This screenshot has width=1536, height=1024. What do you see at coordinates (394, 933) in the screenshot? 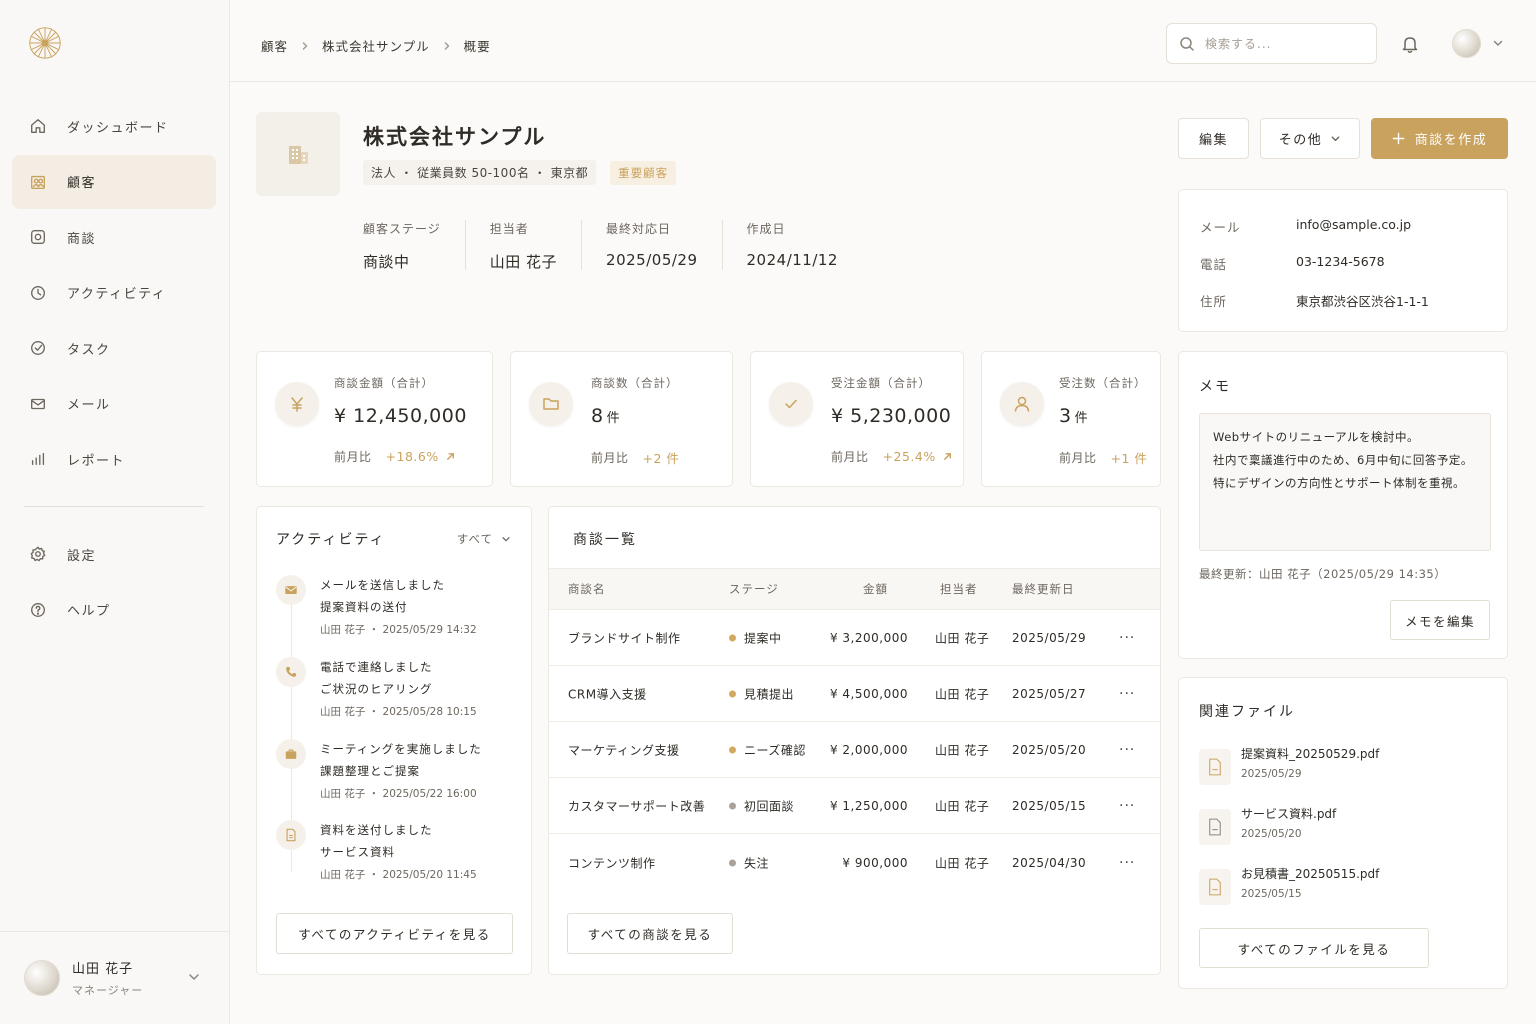
I see `view-all-activity-button: すべてのアクティビティを見る` at bounding box center [394, 933].